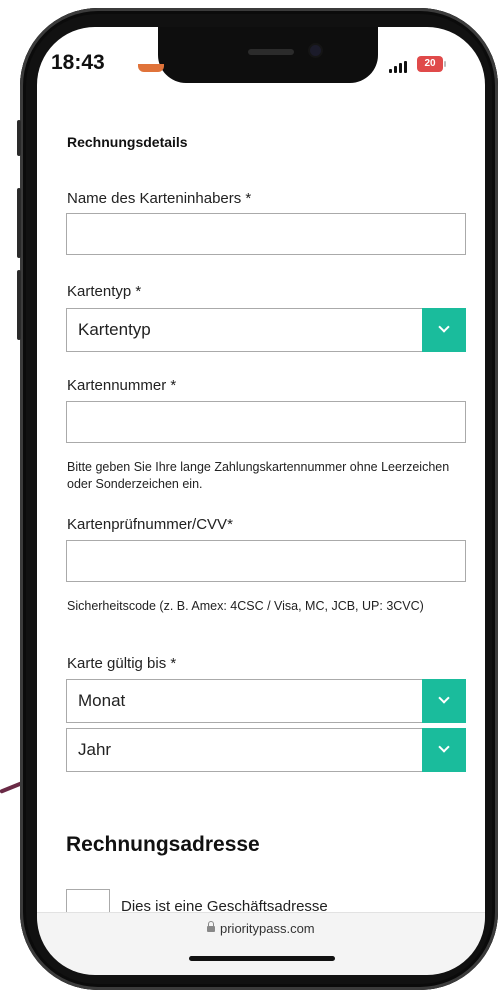 The image size is (499, 995). Describe the element at coordinates (78, 62) in the screenshot. I see `status-time: 18:43` at that location.